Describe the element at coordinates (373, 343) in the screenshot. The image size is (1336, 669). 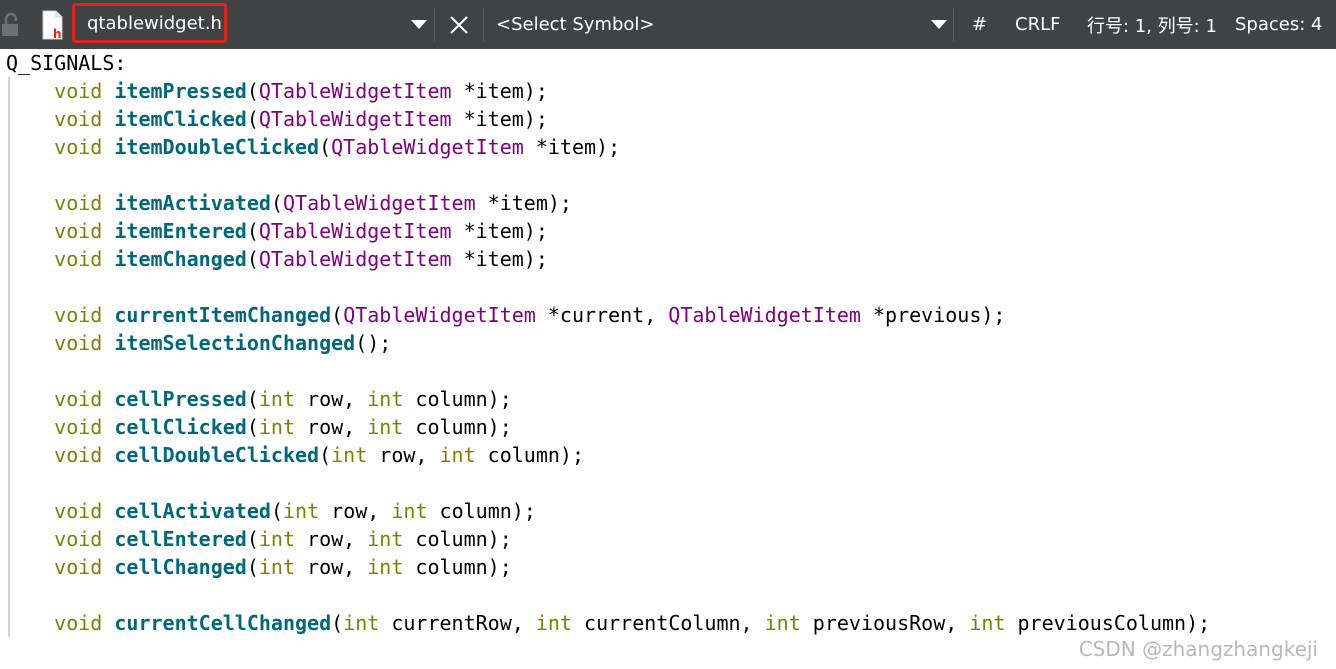
I see `code-text: ();` at that location.